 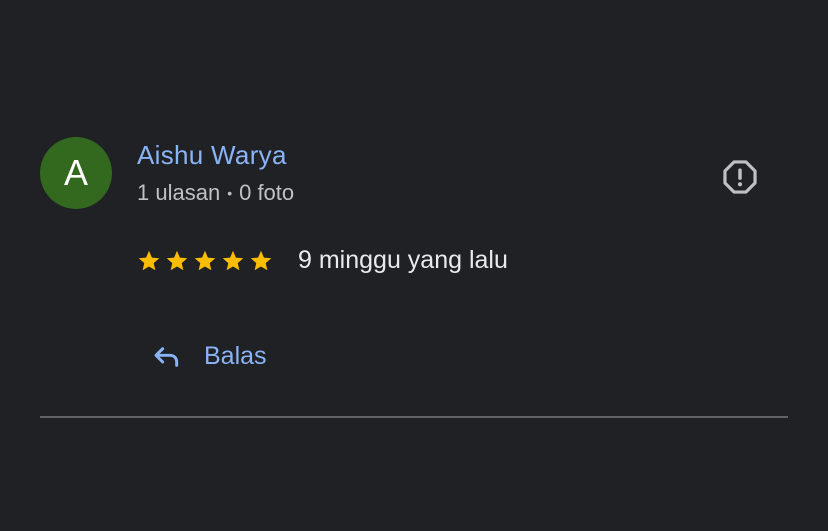 I want to click on author-meta: 1 ulasan • 0 foto, so click(x=215, y=193).